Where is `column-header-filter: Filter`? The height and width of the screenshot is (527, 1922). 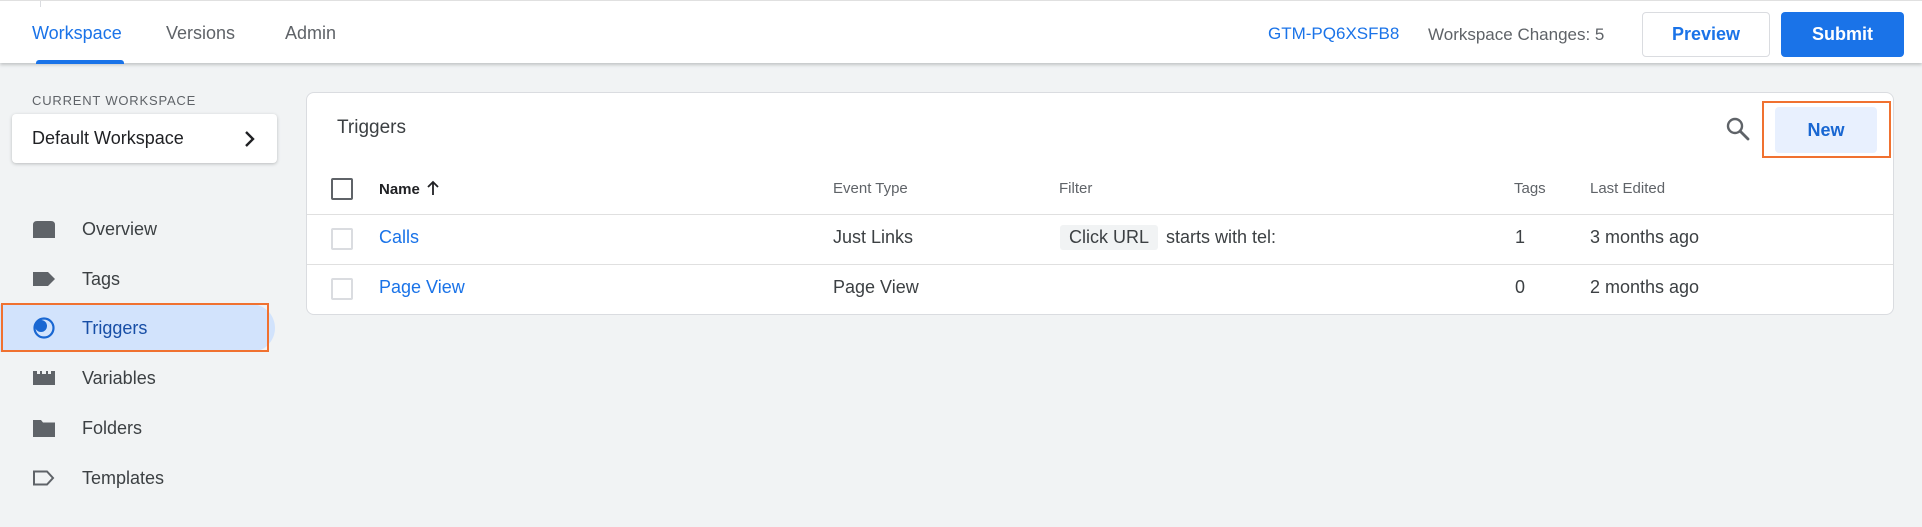 column-header-filter: Filter is located at coordinates (1075, 188).